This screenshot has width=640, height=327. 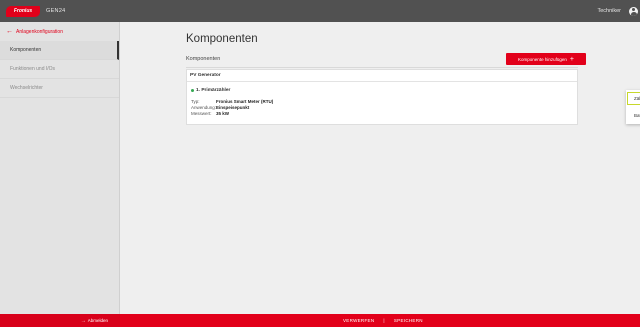 What do you see at coordinates (633, 107) in the screenshot?
I see `add-component-dropdown: Zähler Batterie` at bounding box center [633, 107].